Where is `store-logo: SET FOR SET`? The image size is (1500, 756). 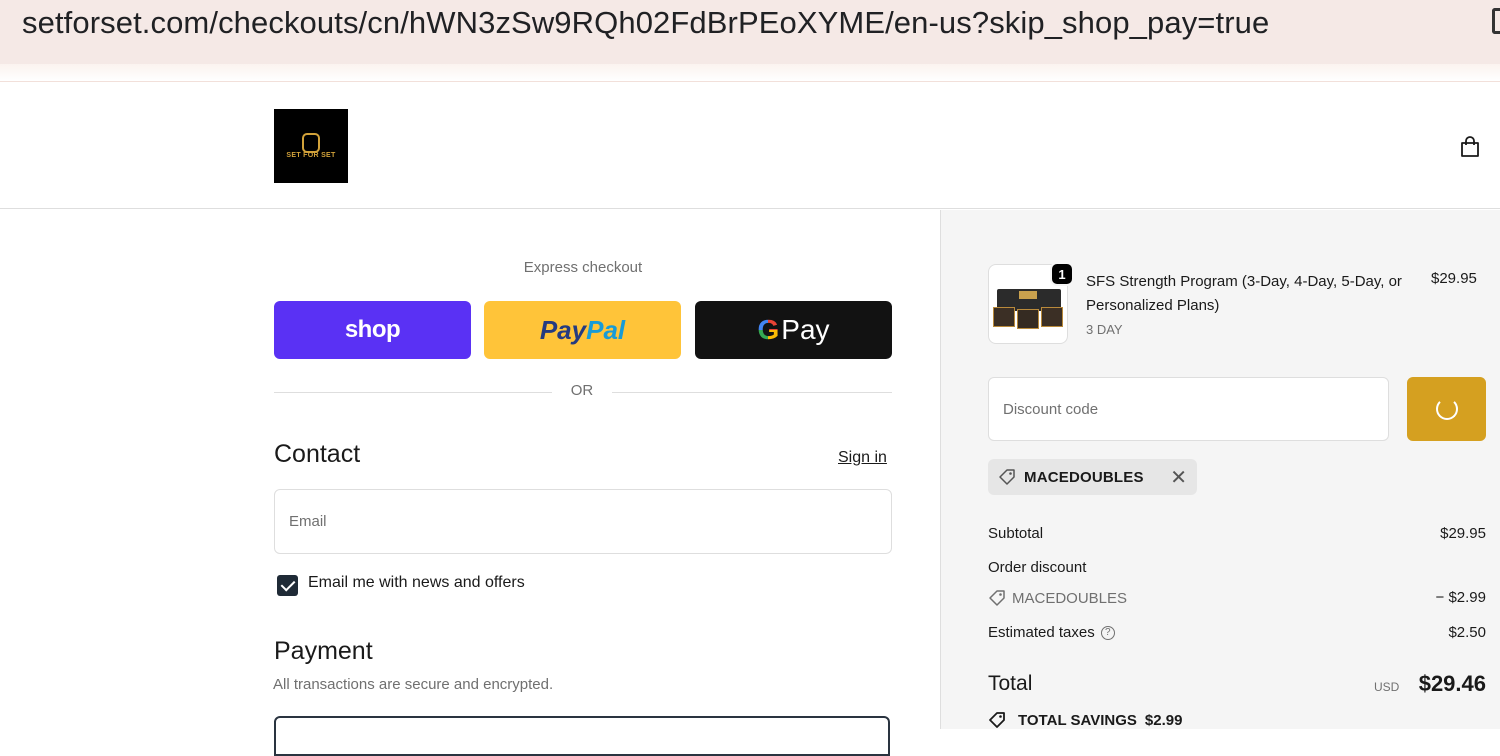 store-logo: SET FOR SET is located at coordinates (311, 146).